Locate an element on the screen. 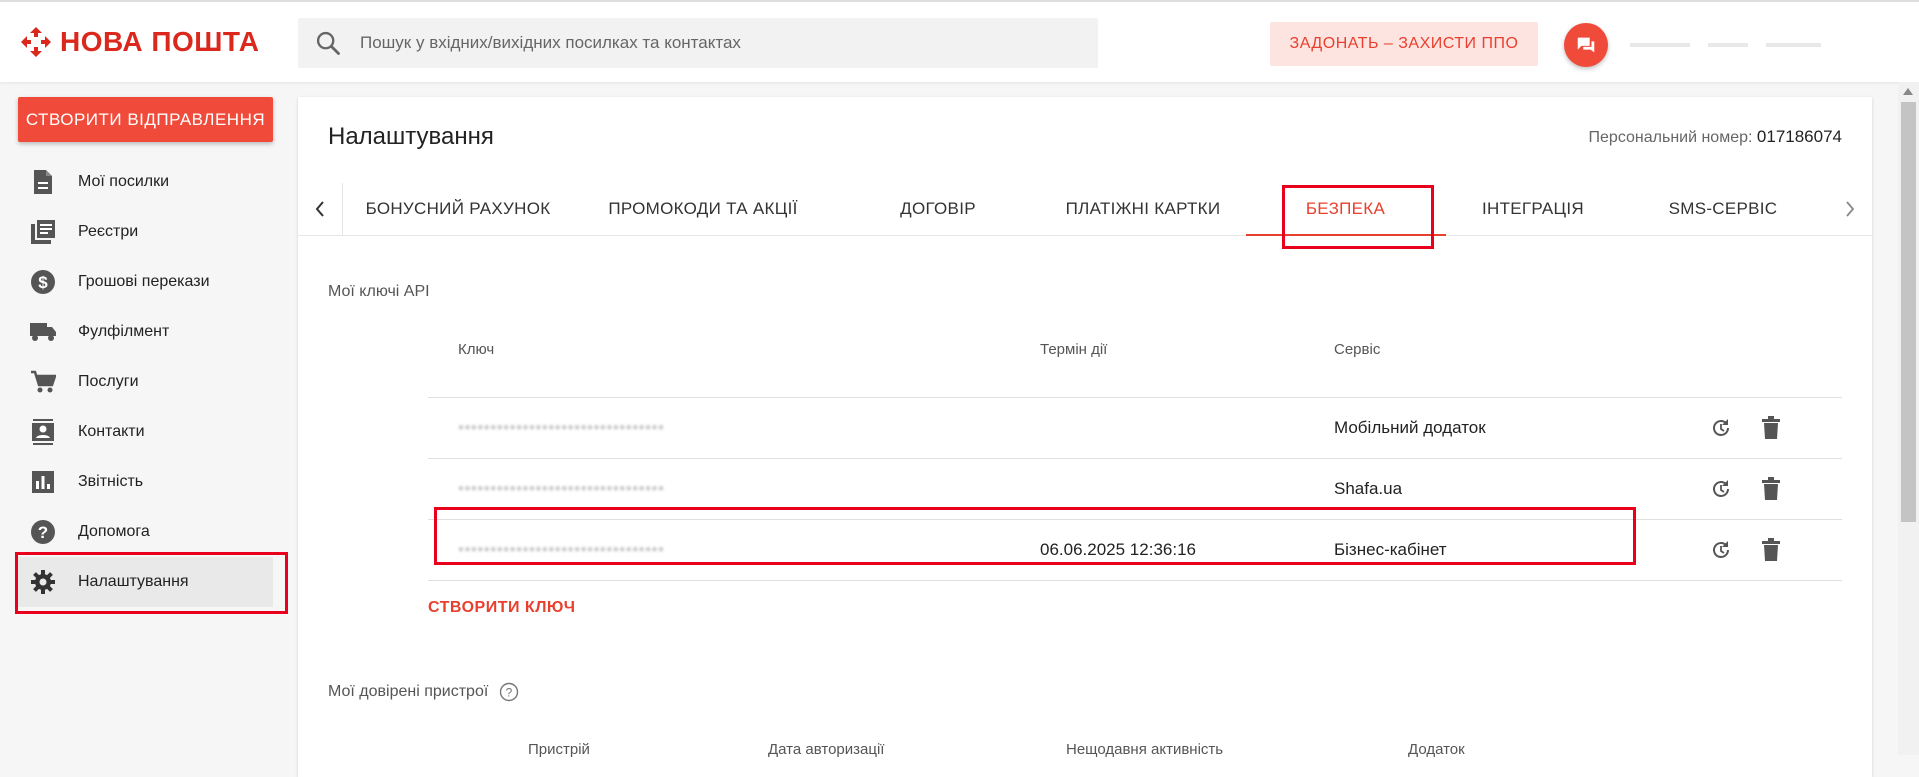 This screenshot has height=777, width=1919. chevron-left-icon is located at coordinates (319, 209).